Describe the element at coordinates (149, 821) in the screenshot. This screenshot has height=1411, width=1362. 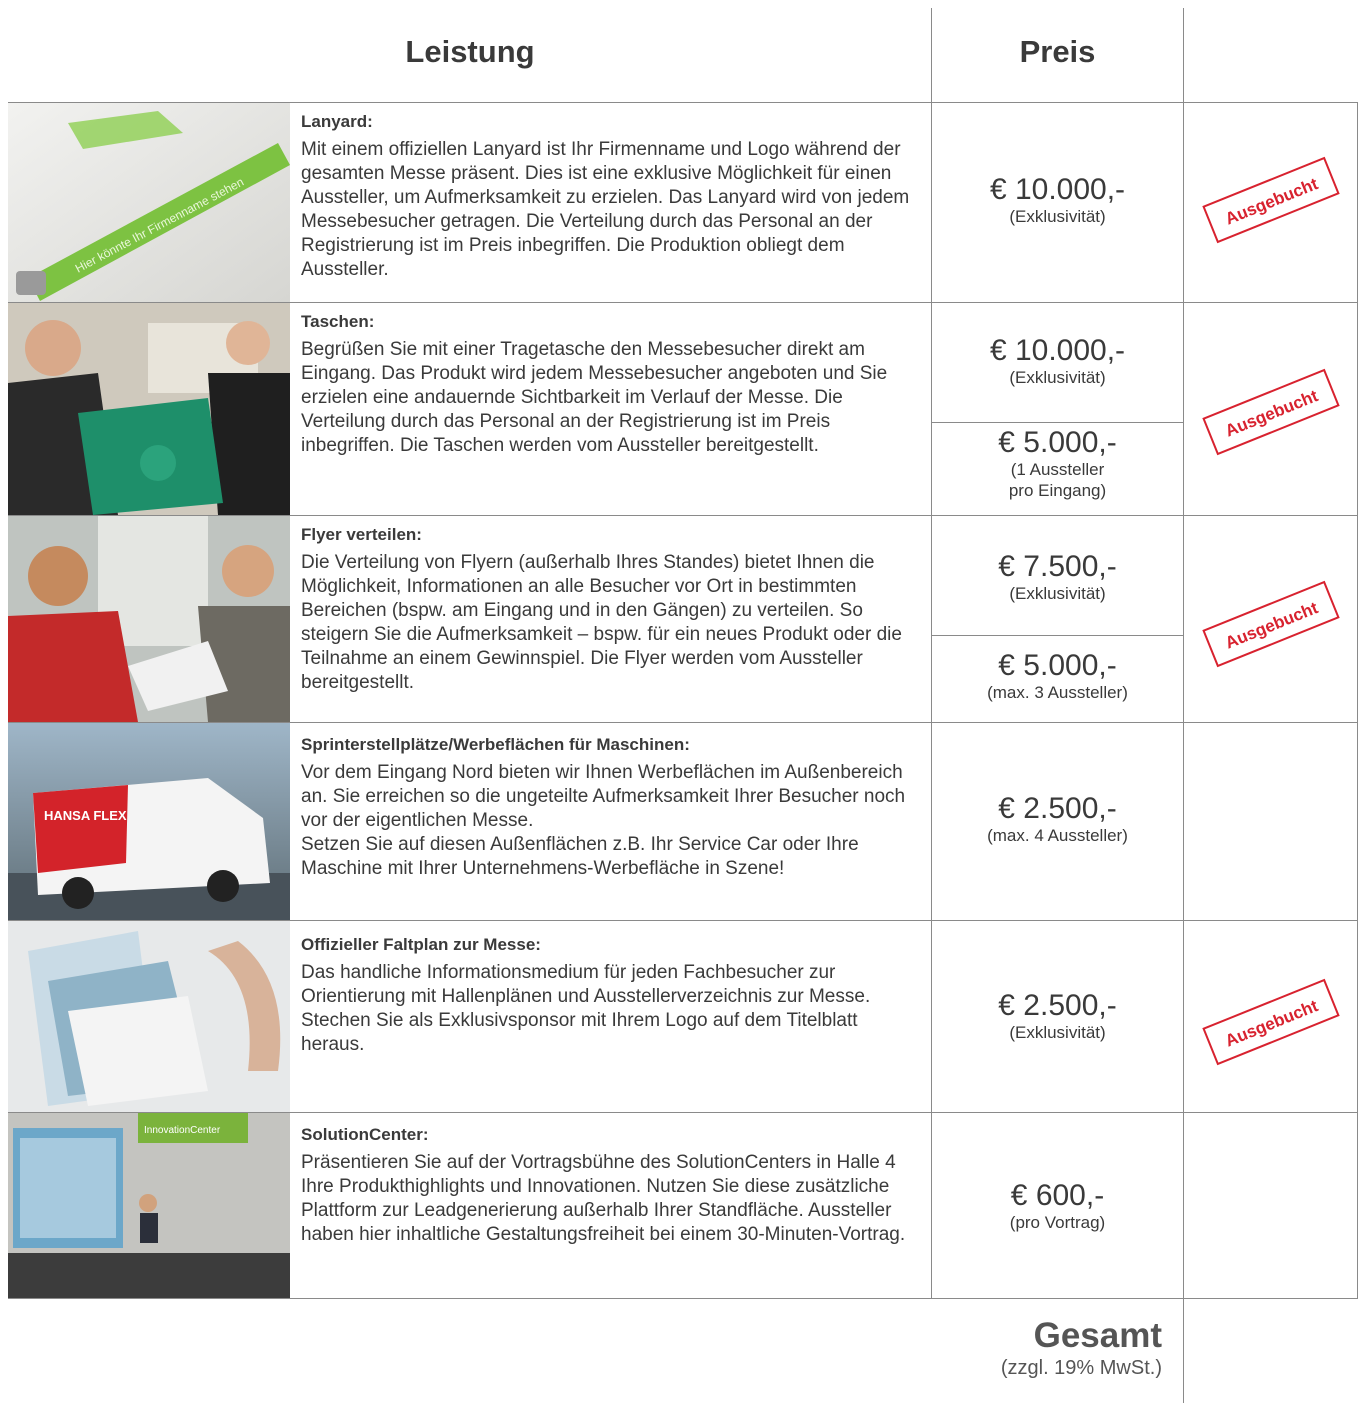
I see `sprinter-photo: HANSA FLEX` at that location.